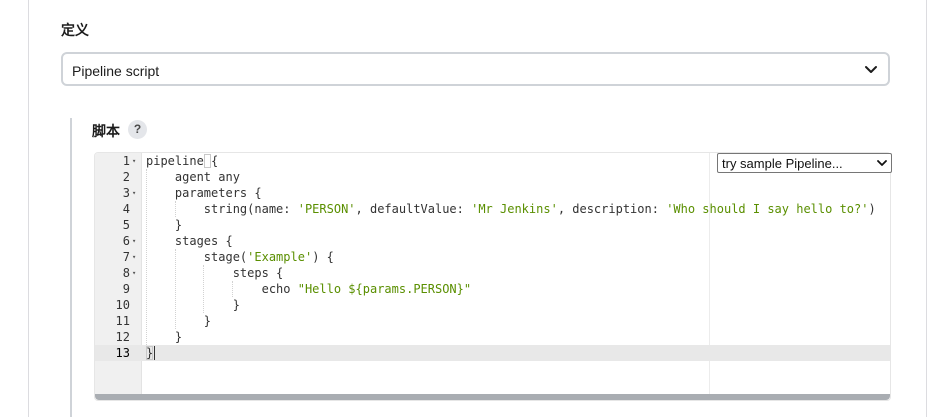 This screenshot has width=927, height=417. Describe the element at coordinates (122, 353) in the screenshot. I see `line-number: 13` at that location.